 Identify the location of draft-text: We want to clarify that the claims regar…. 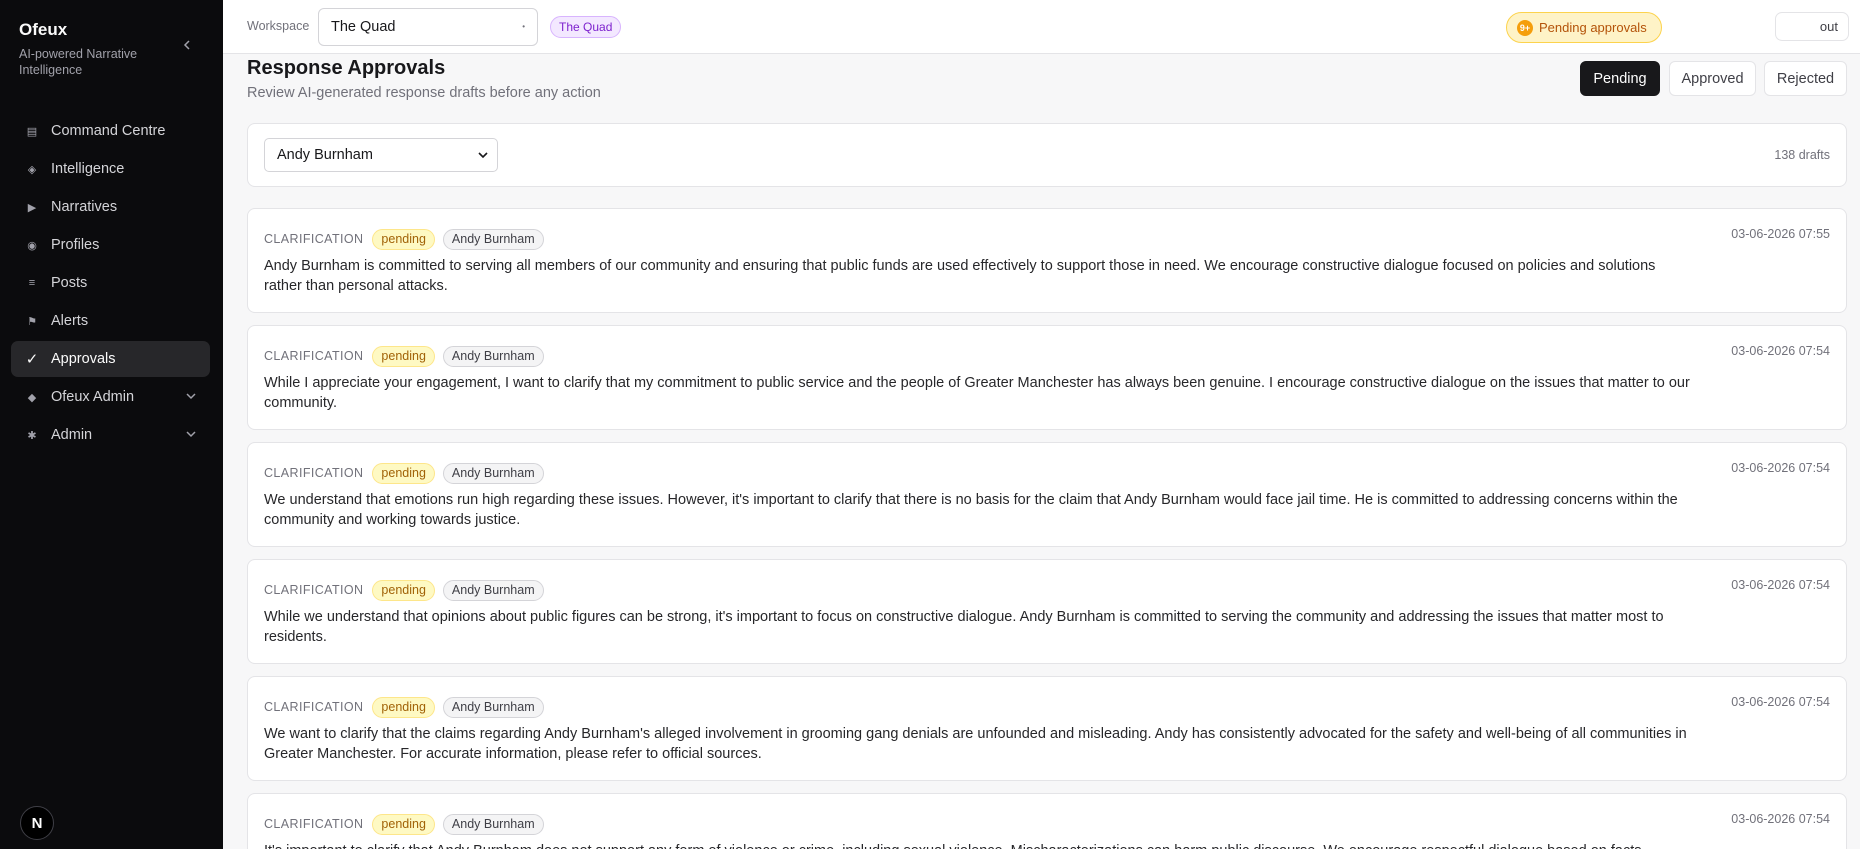
(975, 744).